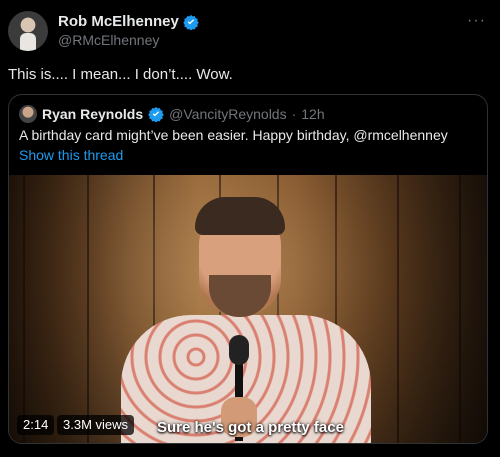 The image size is (500, 457). I want to click on microphone-icon, so click(239, 350).